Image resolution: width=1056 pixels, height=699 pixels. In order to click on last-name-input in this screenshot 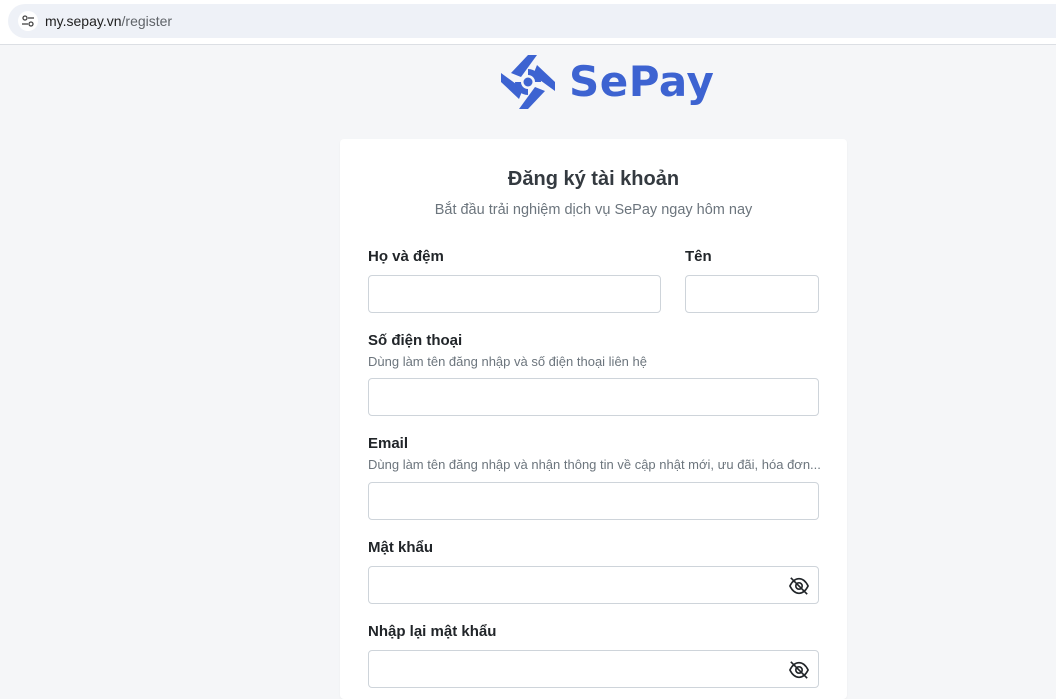, I will do `click(514, 294)`.